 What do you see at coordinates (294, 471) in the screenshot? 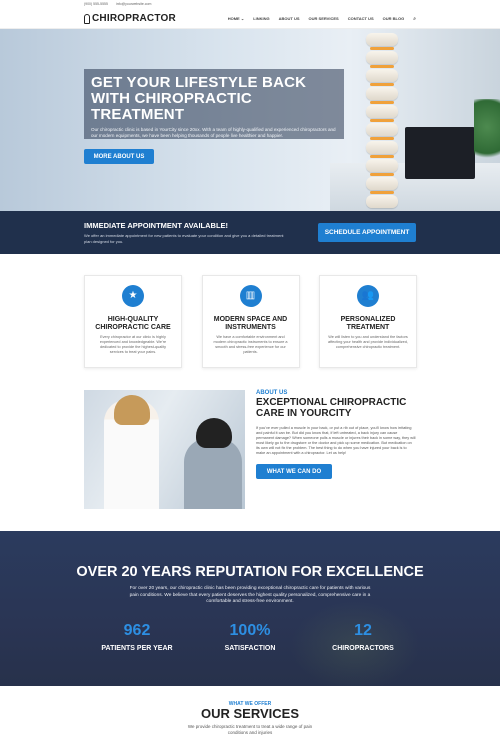
I see `what-we-can-do-button: WHAT WE CAN DO` at bounding box center [294, 471].